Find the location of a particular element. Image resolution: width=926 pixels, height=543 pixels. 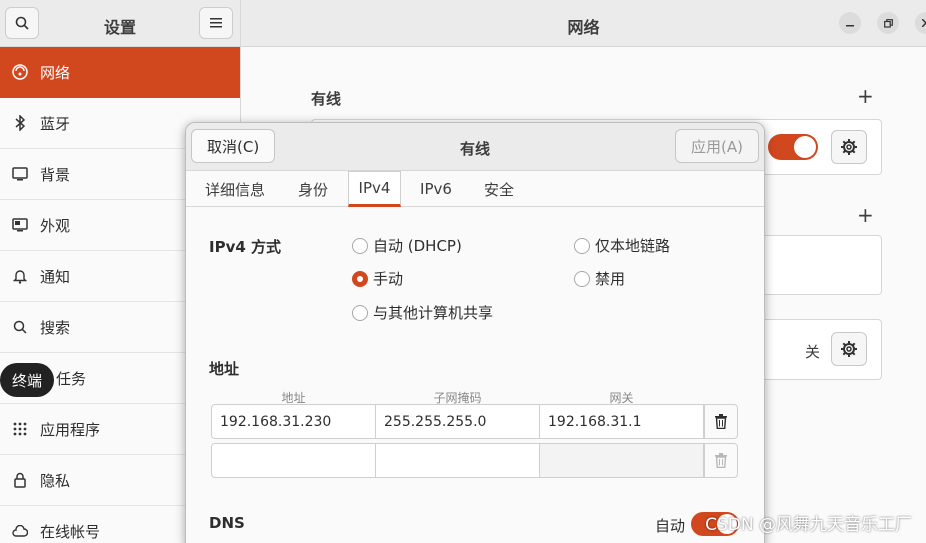

sidebar-item-label: 应用程序 is located at coordinates (70, 429).